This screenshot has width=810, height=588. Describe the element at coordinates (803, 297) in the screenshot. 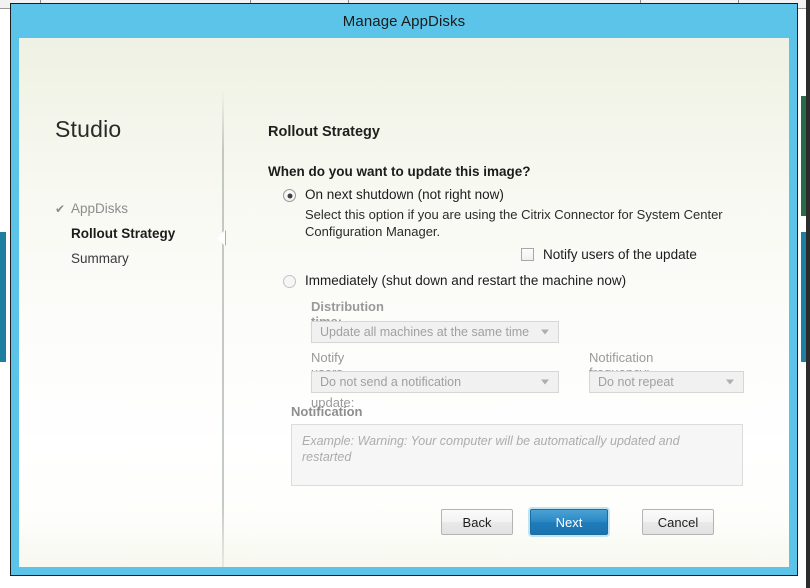

I see `background-edge-teal-right` at that location.